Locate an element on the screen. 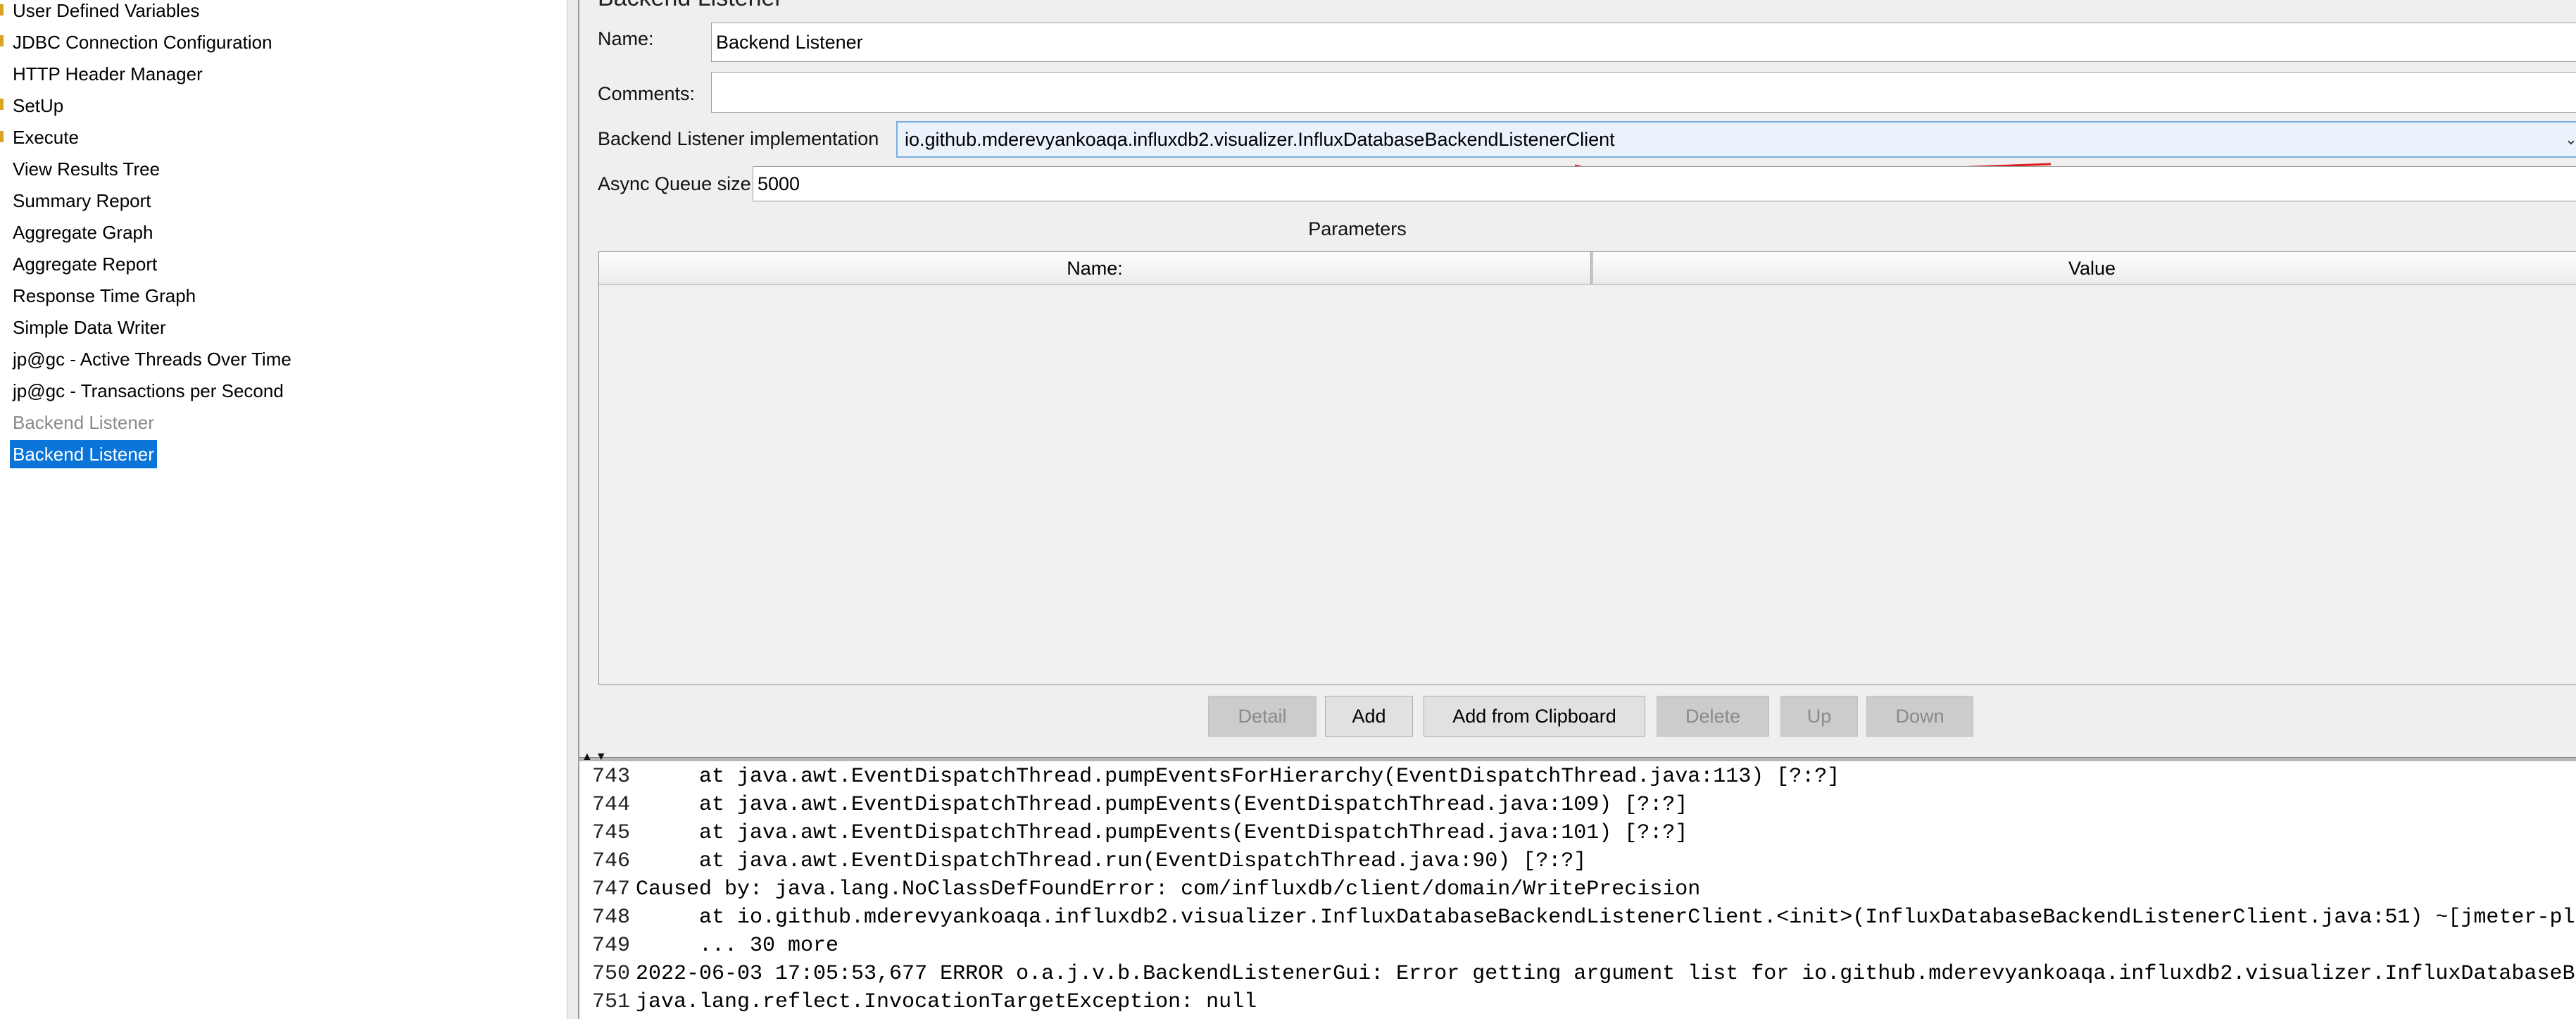 The image size is (2576, 1019). column-header-name: Name: is located at coordinates (1095, 268).